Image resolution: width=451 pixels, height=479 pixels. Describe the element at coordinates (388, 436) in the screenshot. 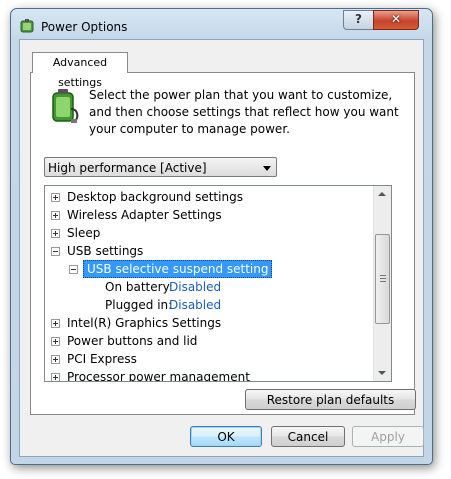

I see `apply-button: Apply` at that location.